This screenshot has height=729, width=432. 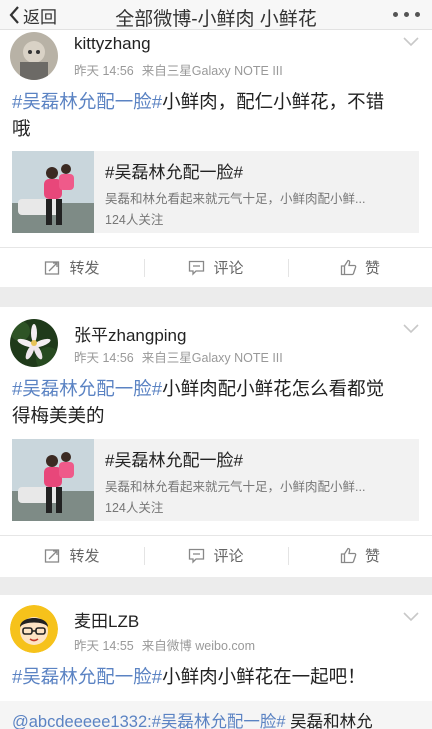 I want to click on more-options-icon, so click(x=406, y=14).